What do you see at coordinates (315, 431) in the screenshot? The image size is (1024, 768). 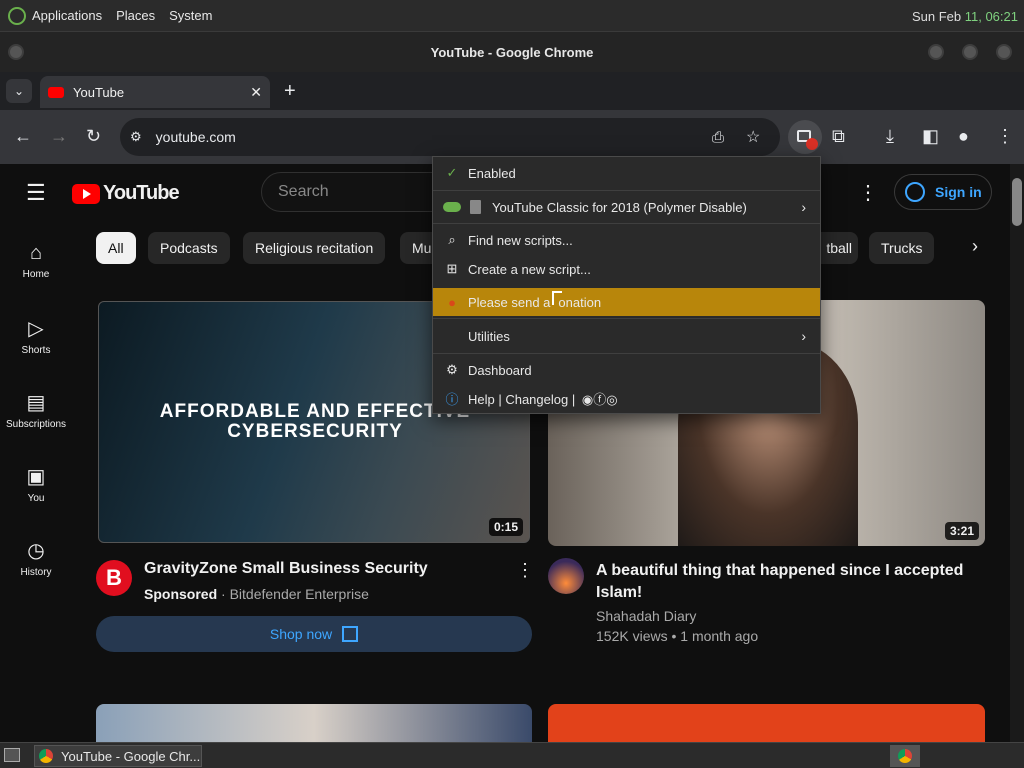 I see `thumbnail-text-line2: CYBERSECURITY` at bounding box center [315, 431].